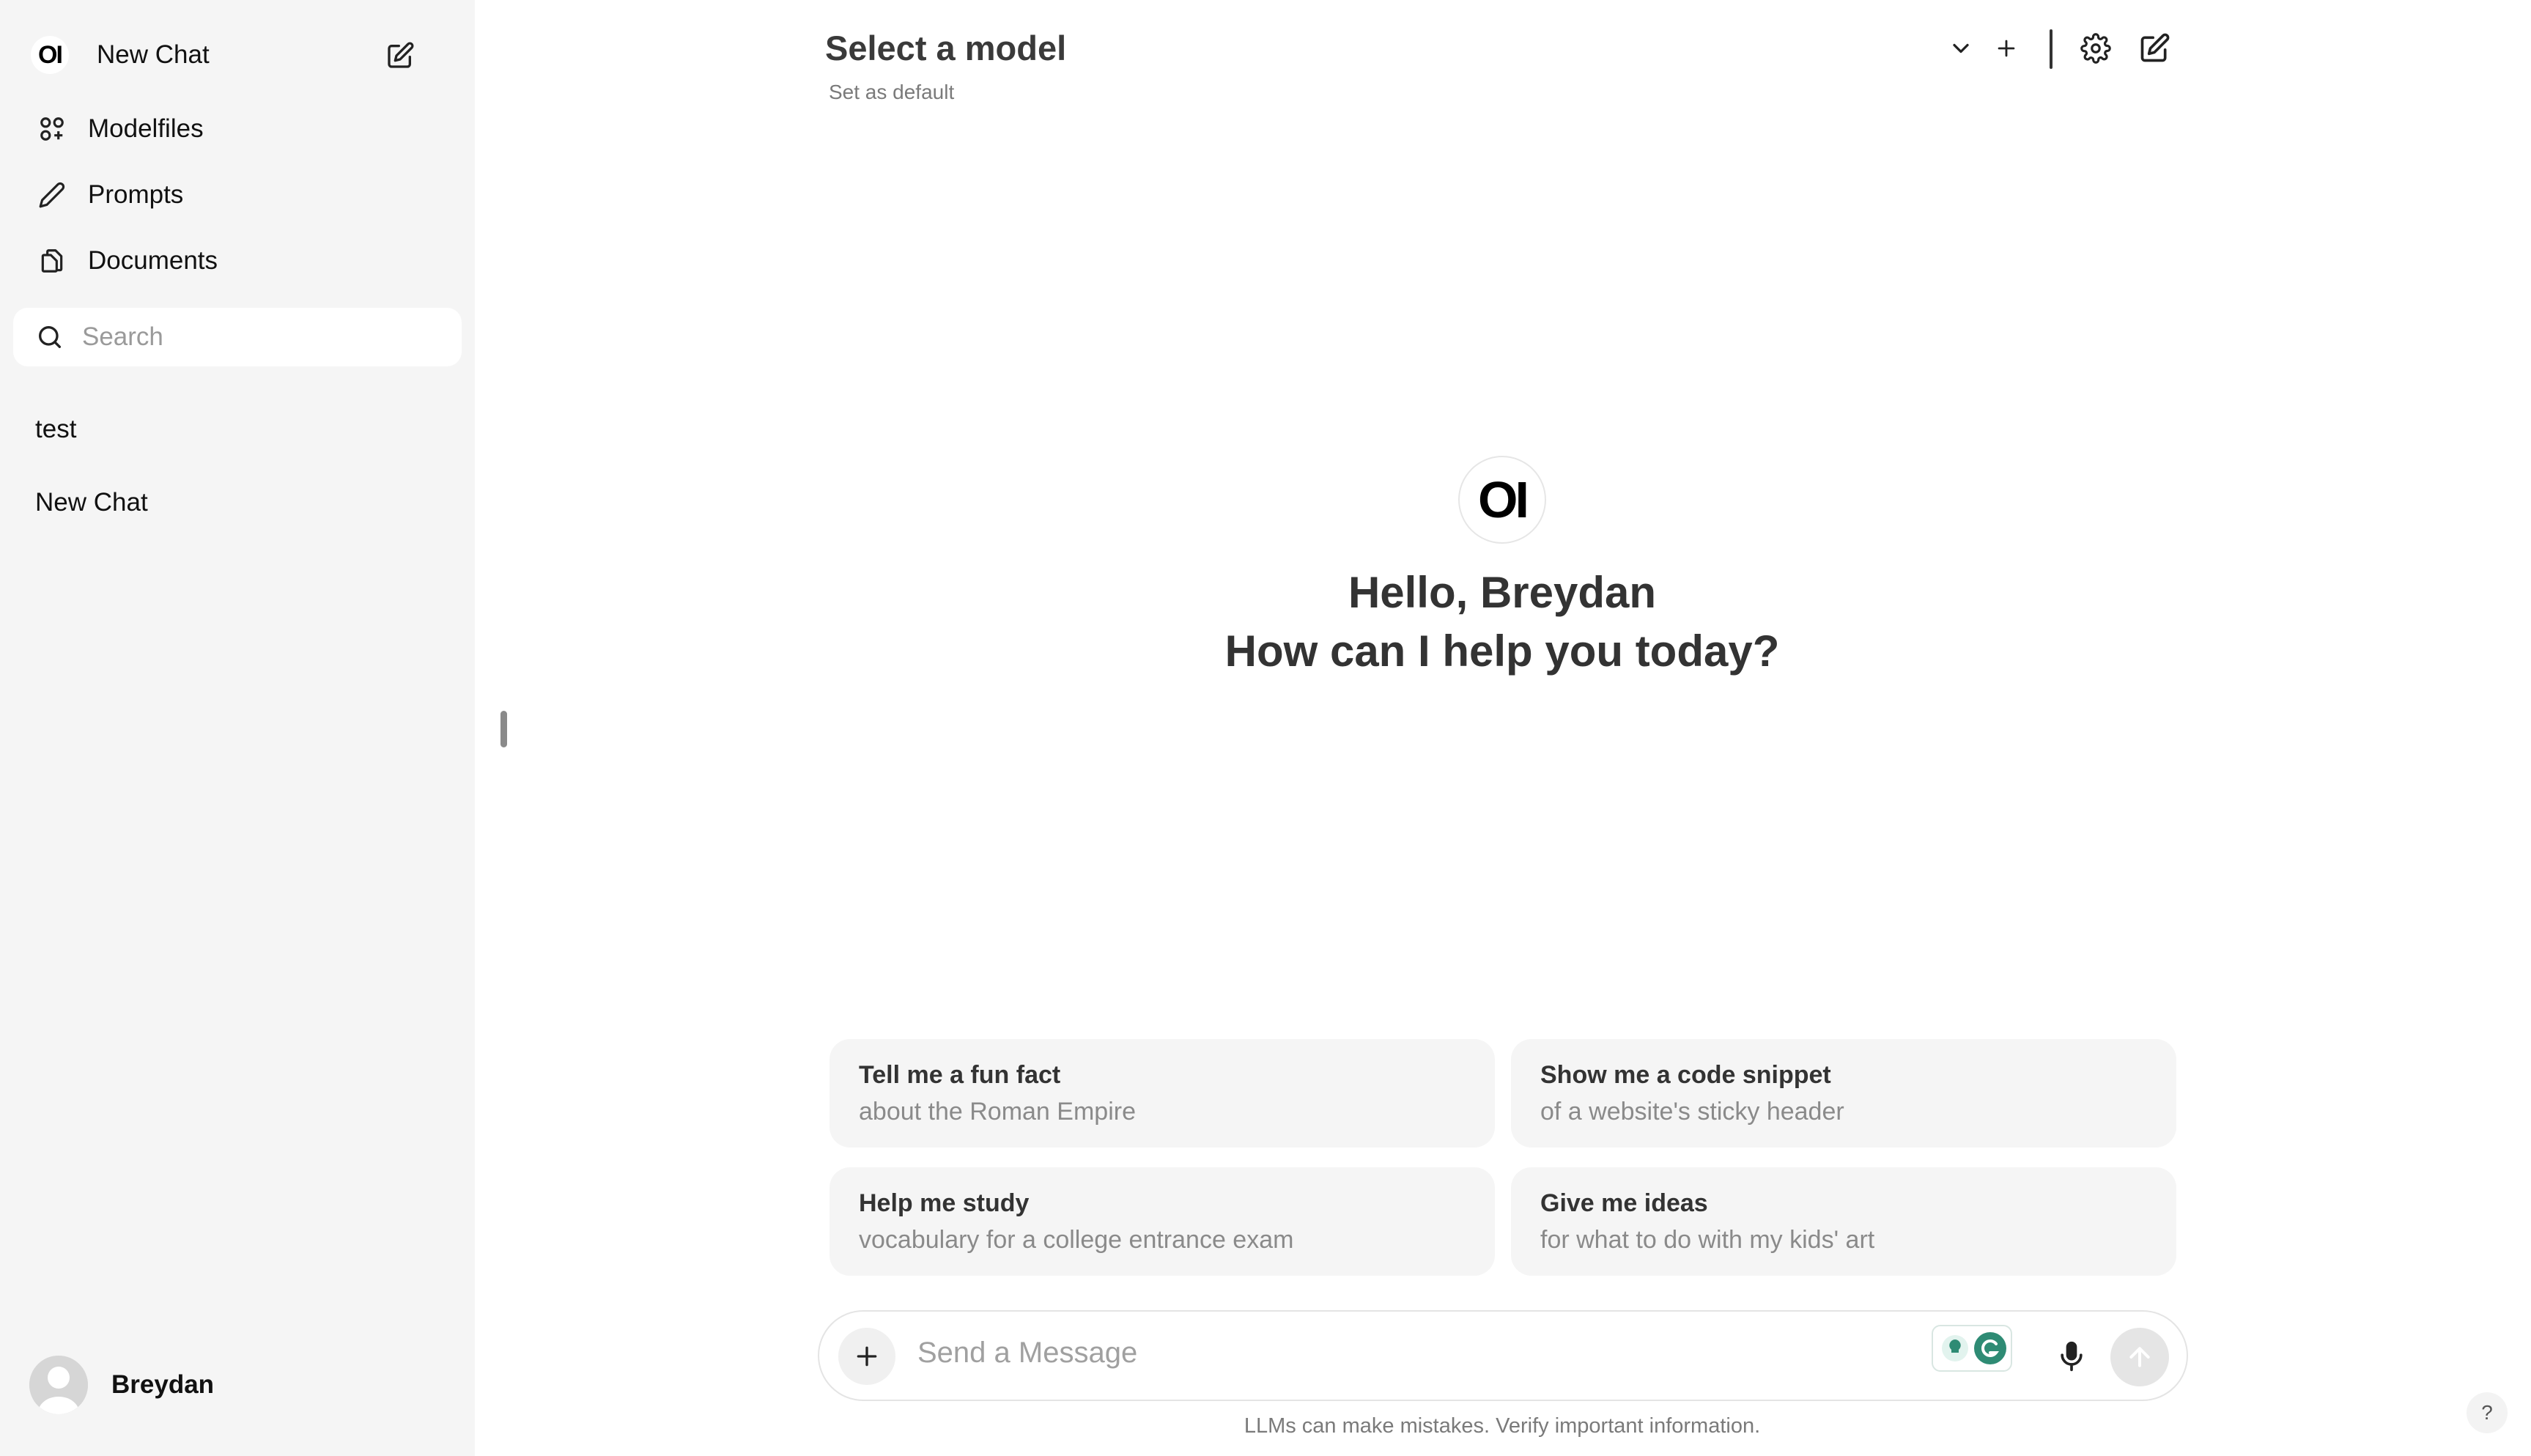  Describe the element at coordinates (146, 128) in the screenshot. I see `sidebar-item-label: Modelfiles` at that location.